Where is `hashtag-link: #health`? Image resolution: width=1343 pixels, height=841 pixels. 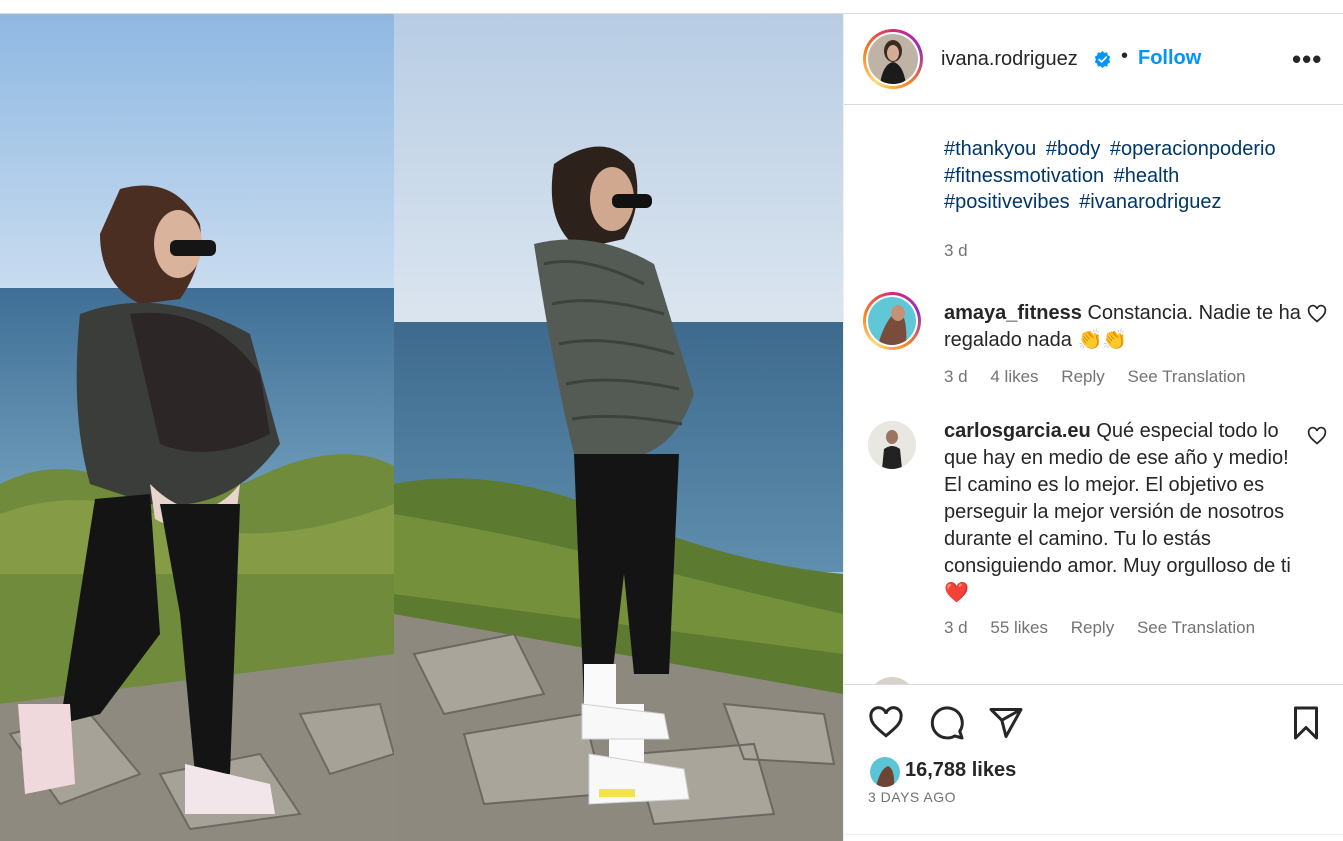 hashtag-link: #health is located at coordinates (1147, 176).